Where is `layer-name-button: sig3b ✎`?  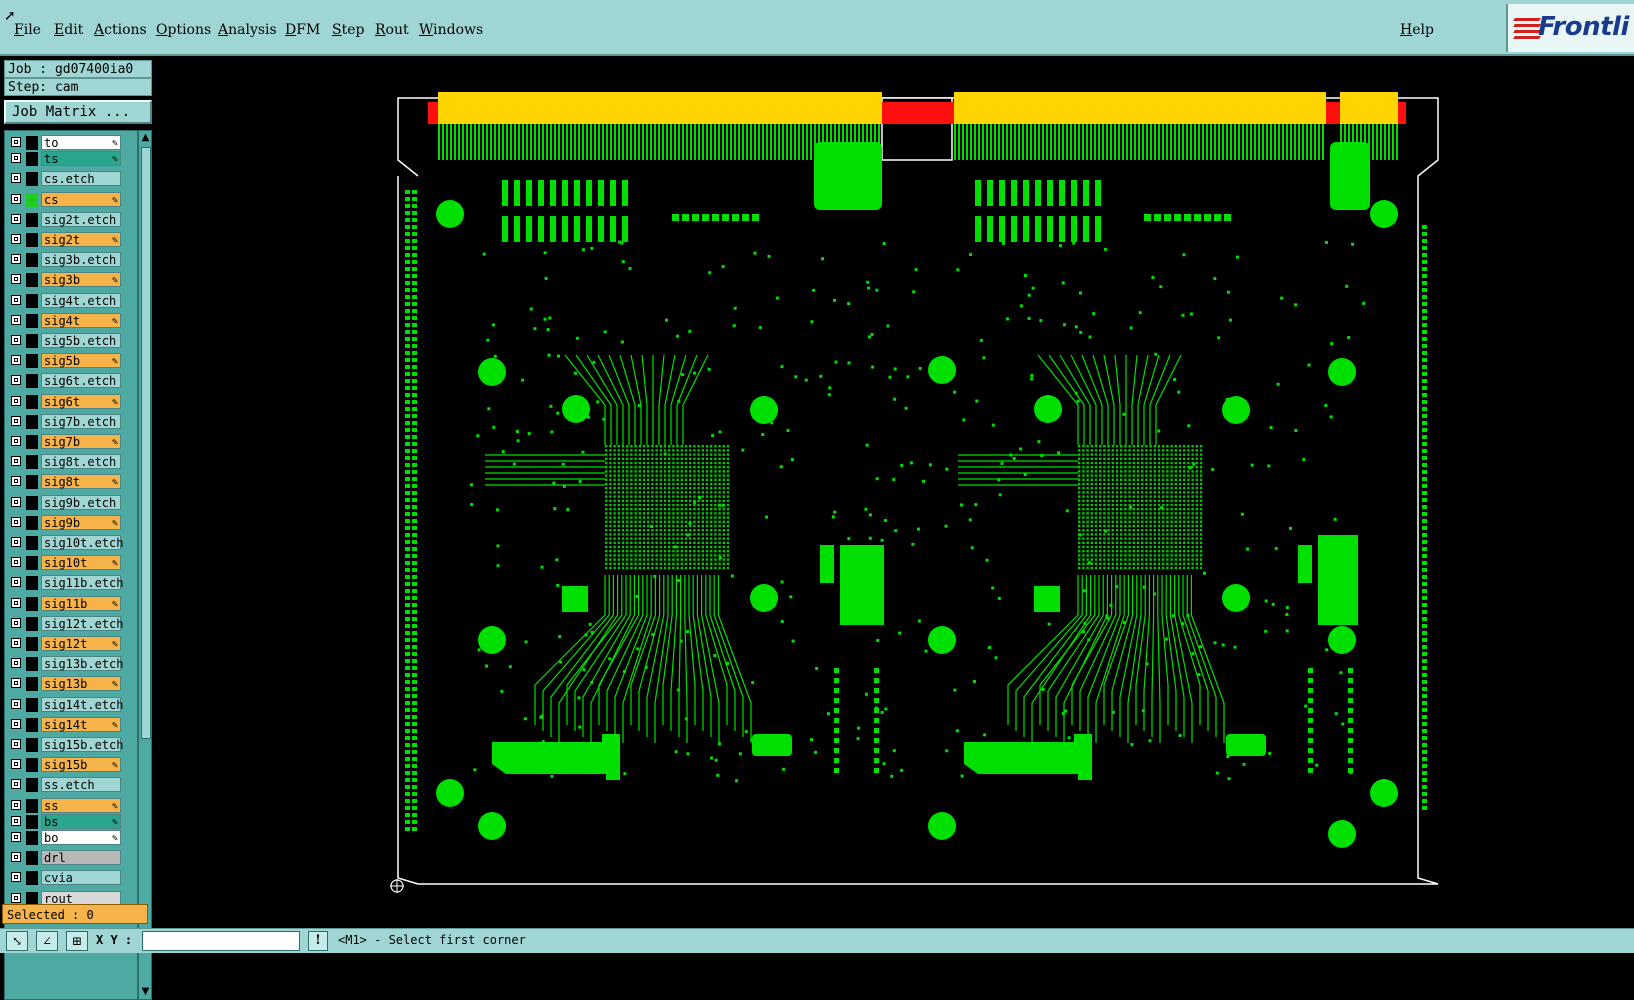 layer-name-button: sig3b ✎ is located at coordinates (81, 280).